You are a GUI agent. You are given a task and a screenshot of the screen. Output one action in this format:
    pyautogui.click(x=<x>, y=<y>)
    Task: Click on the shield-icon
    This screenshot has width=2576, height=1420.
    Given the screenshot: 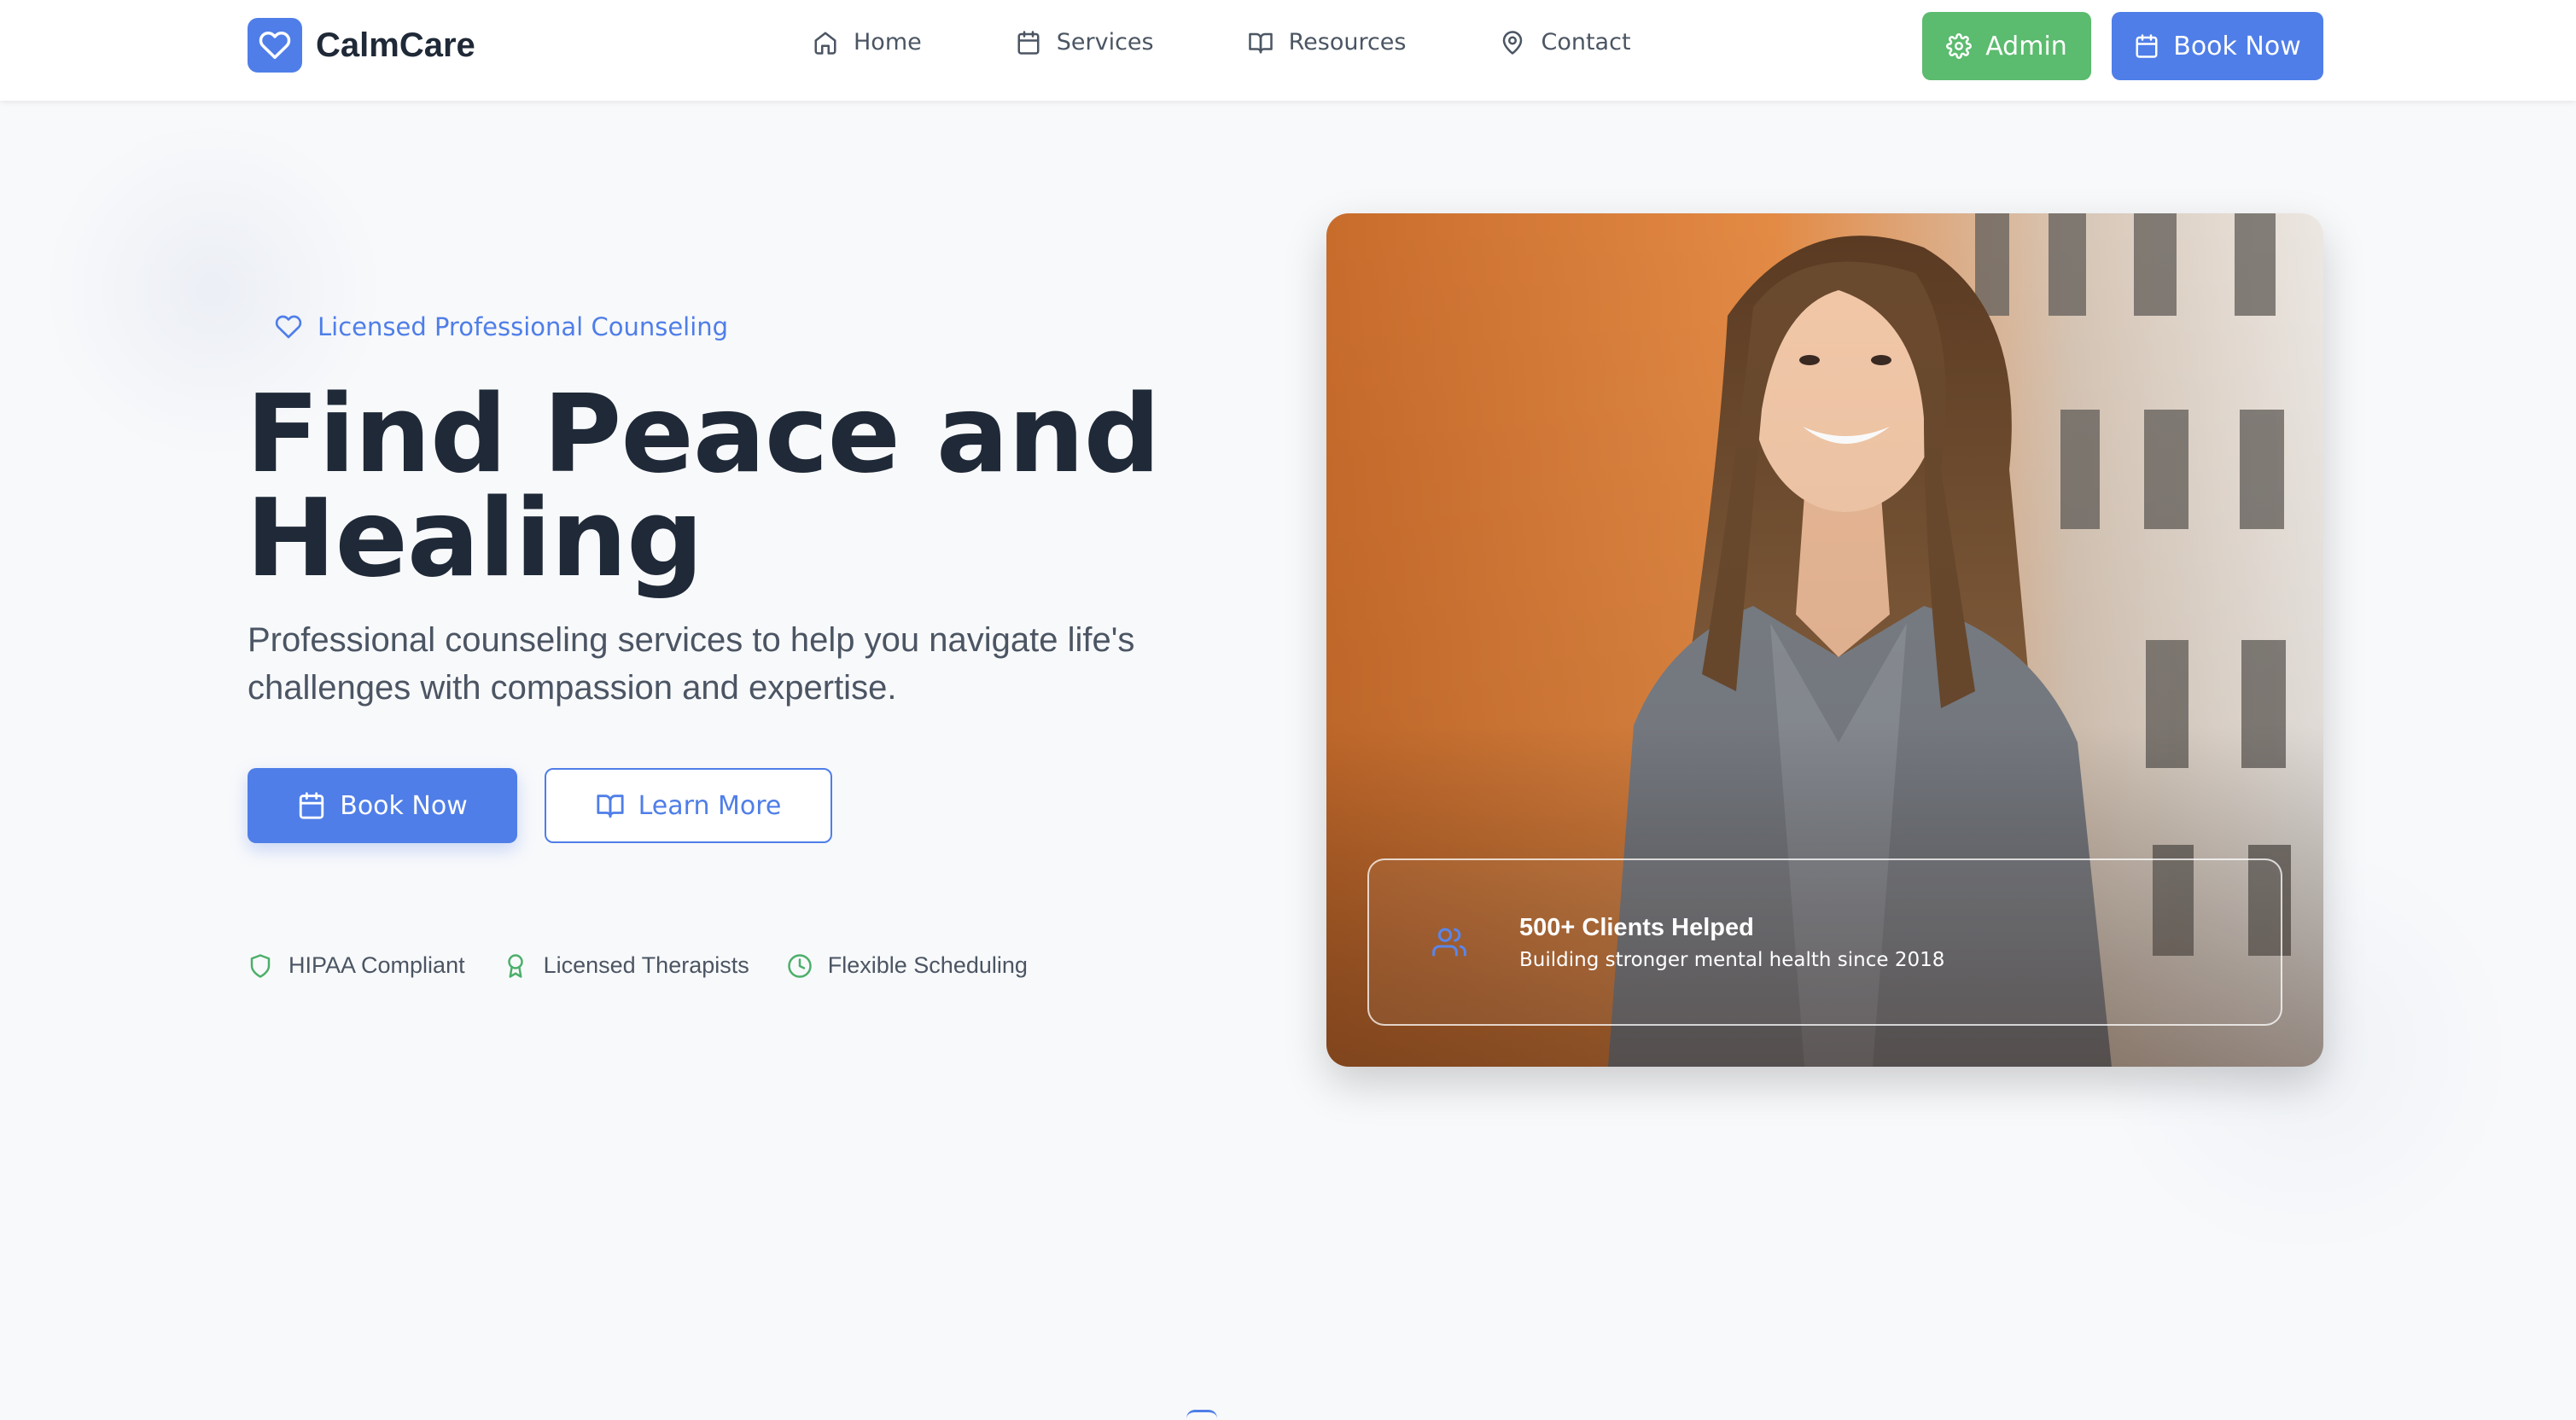 What is the action you would take?
    pyautogui.click(x=260, y=965)
    